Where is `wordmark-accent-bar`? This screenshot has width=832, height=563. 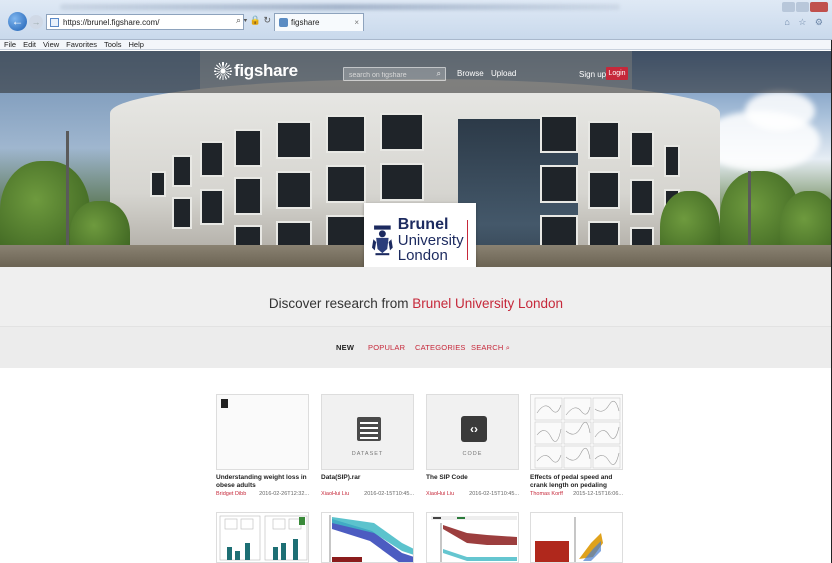
wordmark-accent-bar is located at coordinates (467, 240).